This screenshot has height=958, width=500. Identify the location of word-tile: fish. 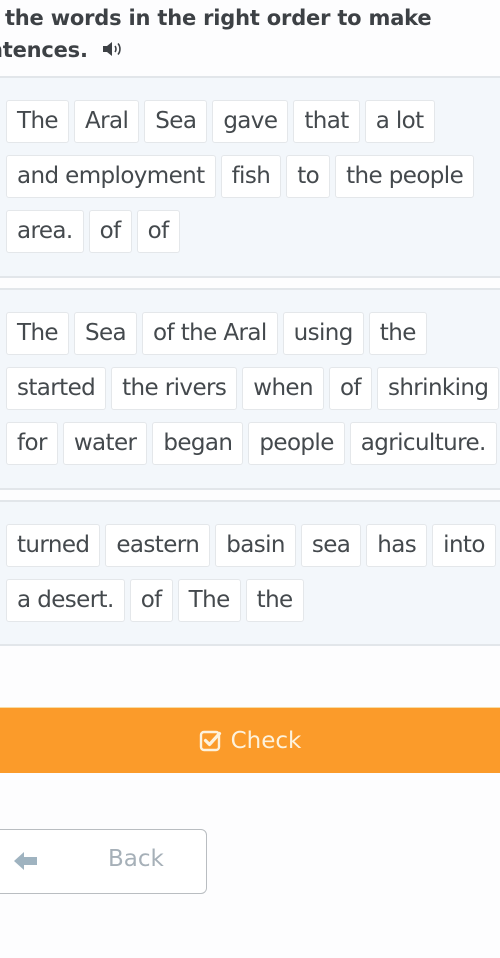
(251, 176).